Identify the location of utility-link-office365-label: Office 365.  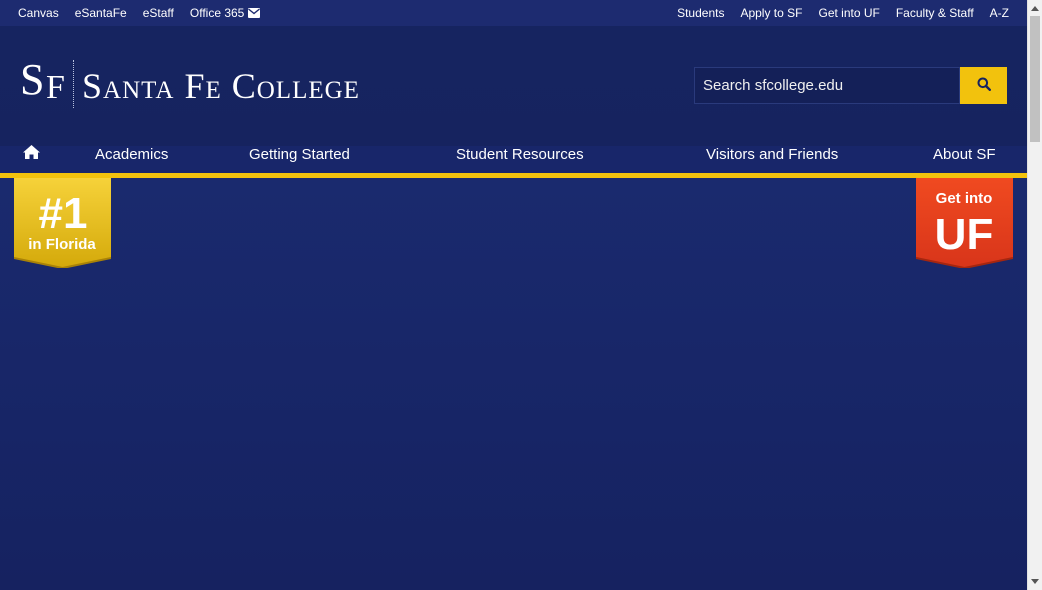
(217, 12).